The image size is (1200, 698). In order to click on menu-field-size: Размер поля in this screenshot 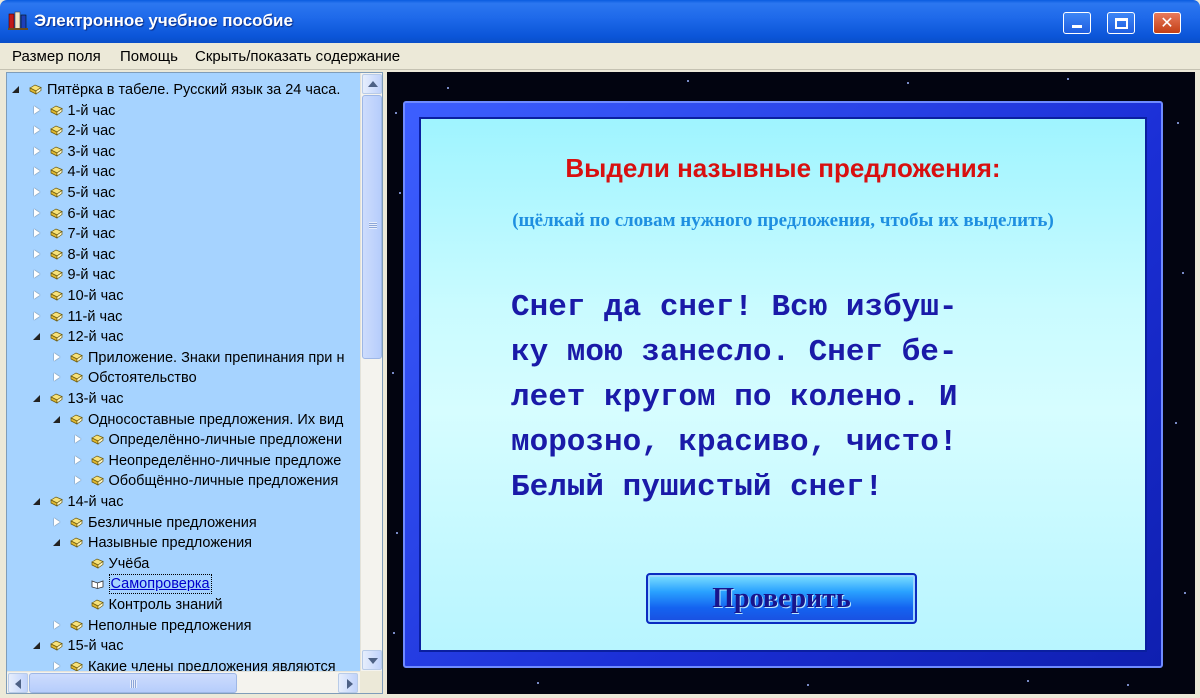, I will do `click(56, 56)`.